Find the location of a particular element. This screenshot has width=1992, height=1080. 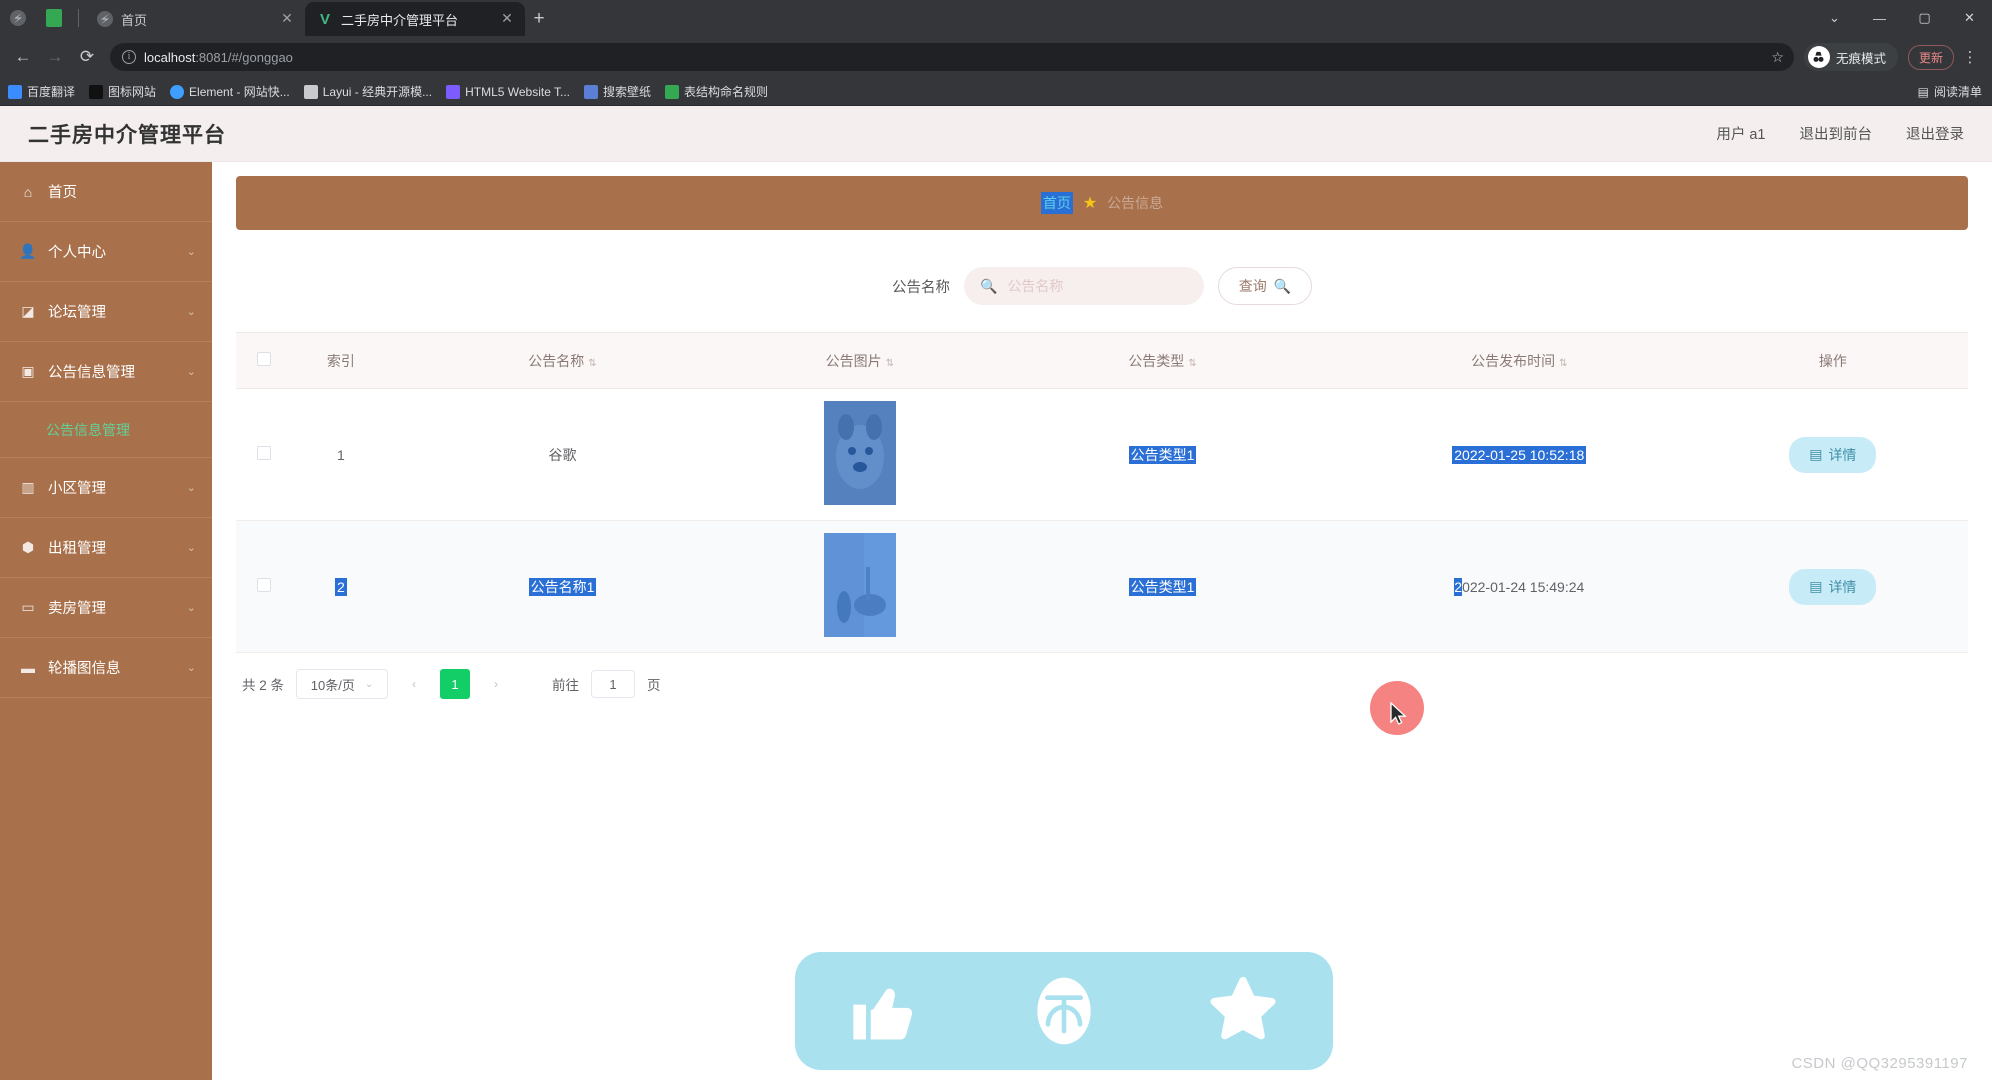

table-row: 2 公告名称1 公告类型1 2022-01-24 15:49:24 ▤ 详情 is located at coordinates (1102, 586).